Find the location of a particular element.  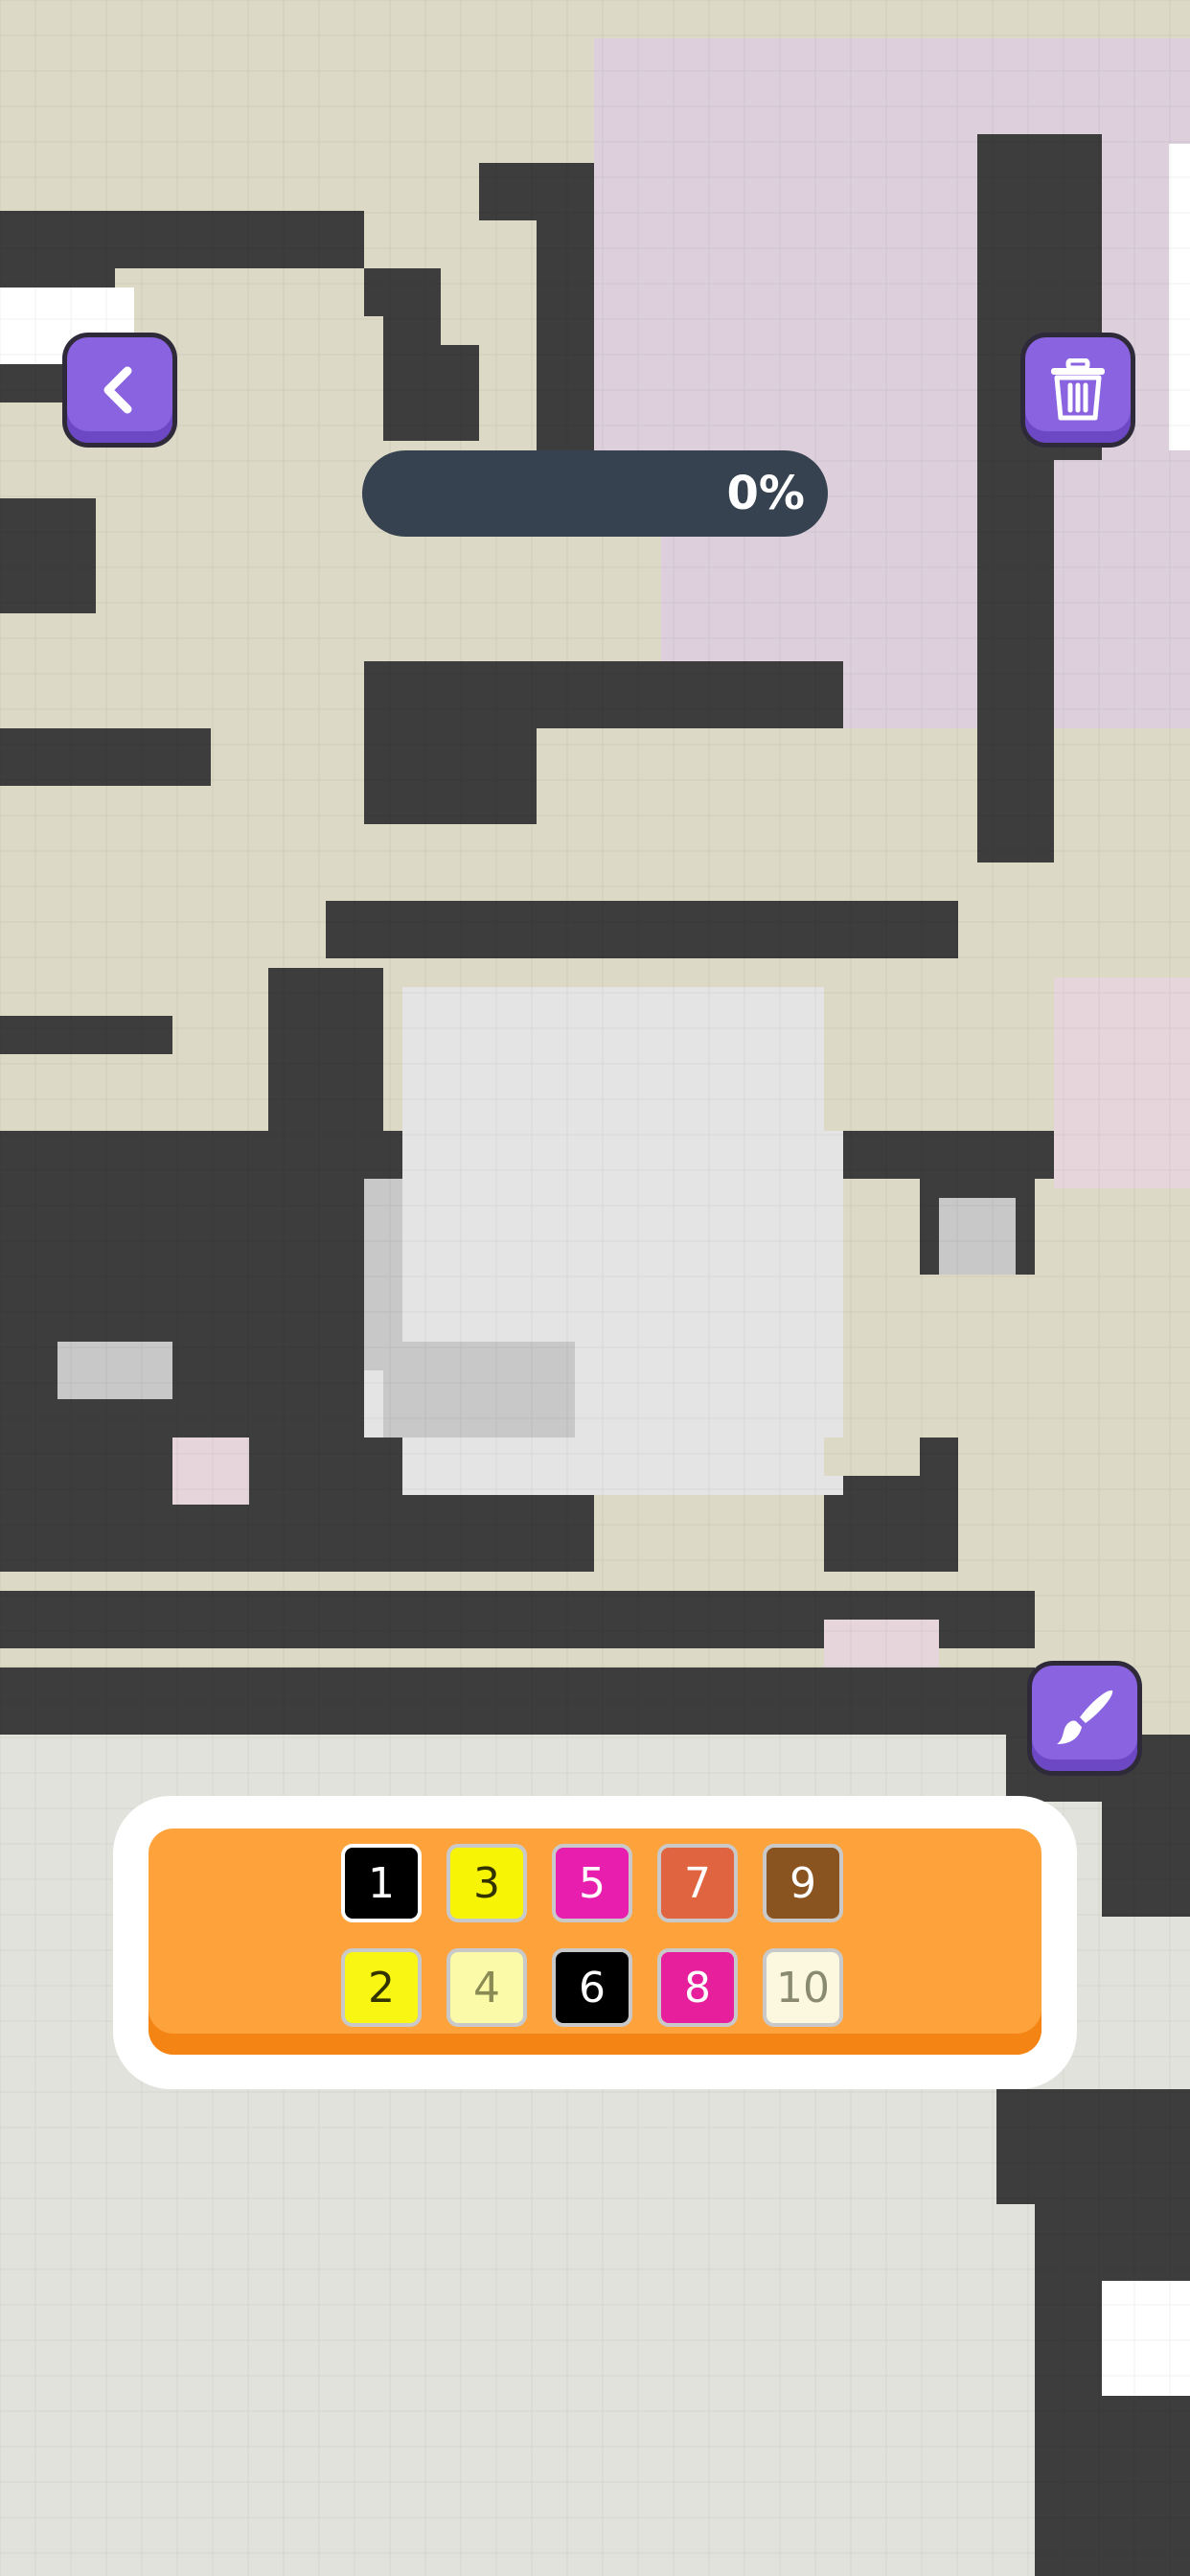

swatch-number: 5 is located at coordinates (592, 1883).